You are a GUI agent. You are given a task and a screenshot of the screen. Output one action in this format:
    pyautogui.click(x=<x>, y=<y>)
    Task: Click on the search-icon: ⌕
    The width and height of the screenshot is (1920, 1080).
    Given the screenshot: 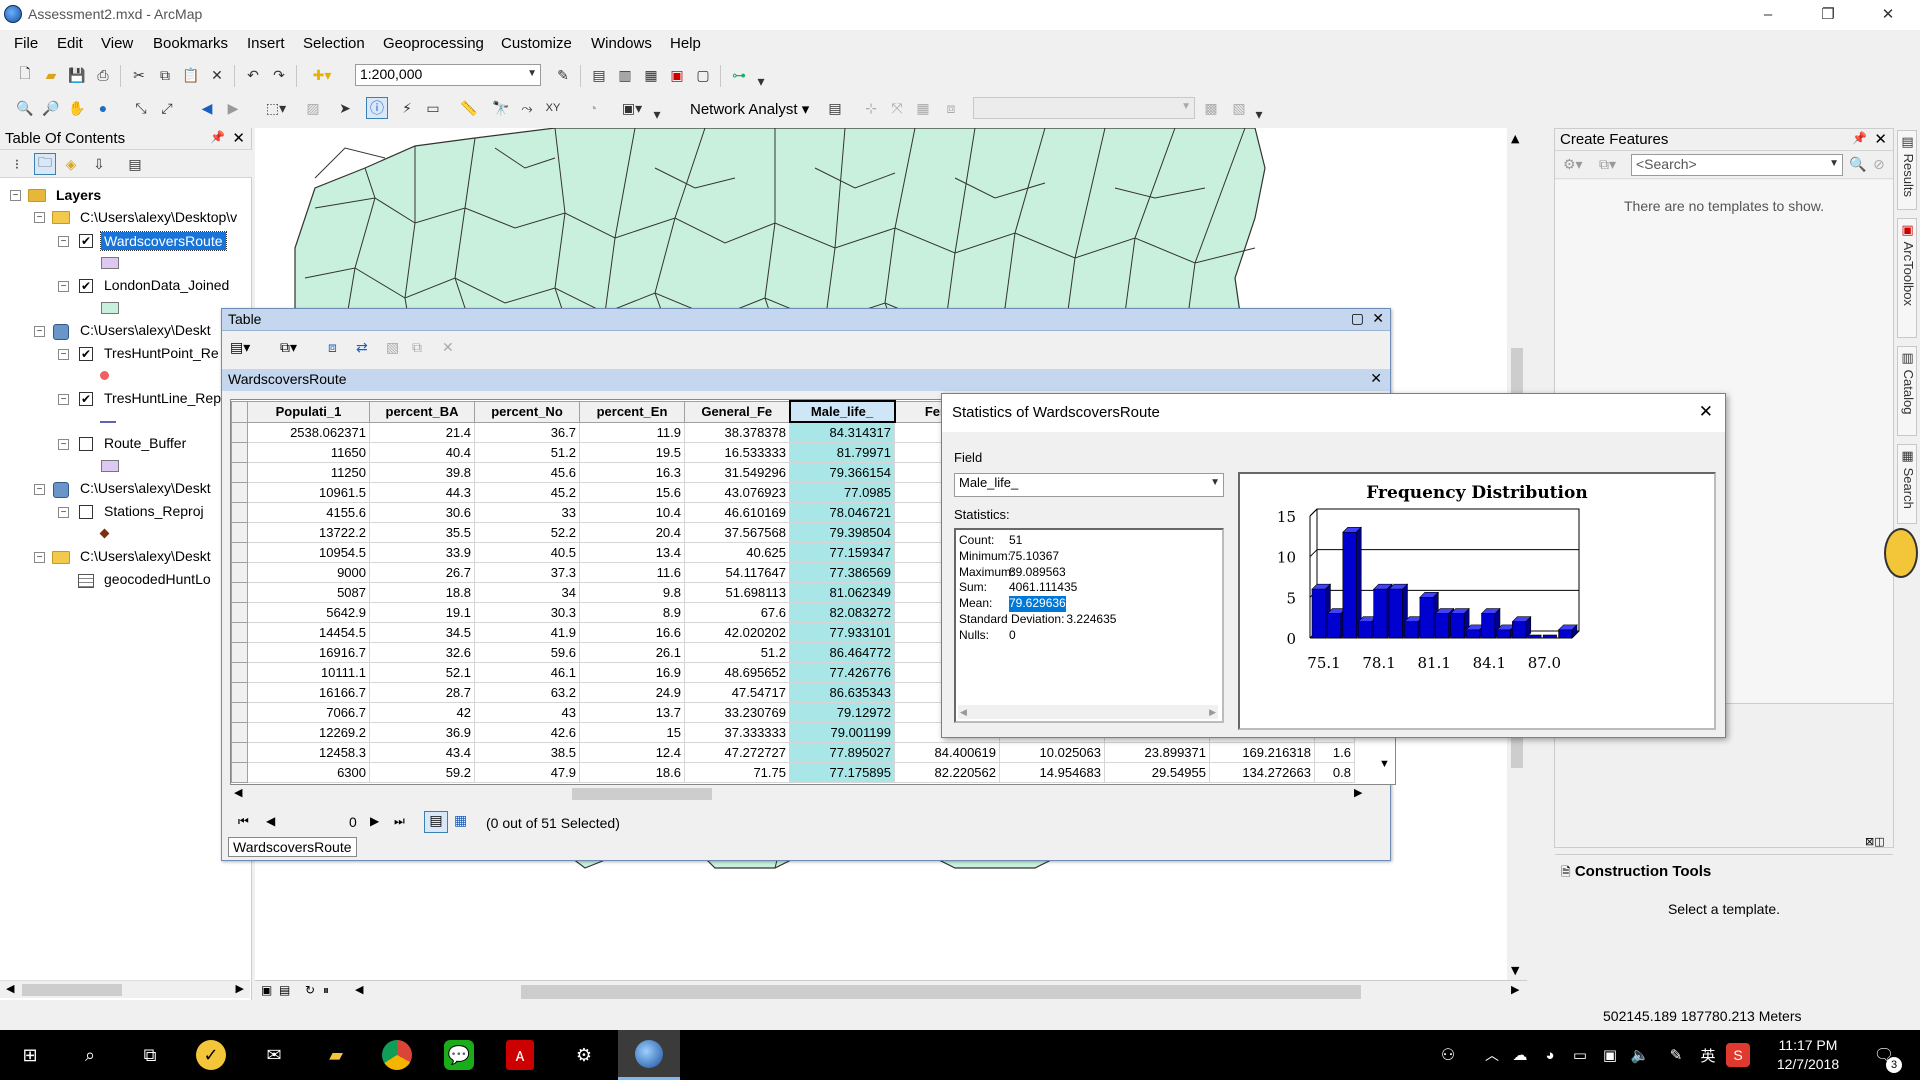 What is the action you would take?
    pyautogui.click(x=90, y=1055)
    